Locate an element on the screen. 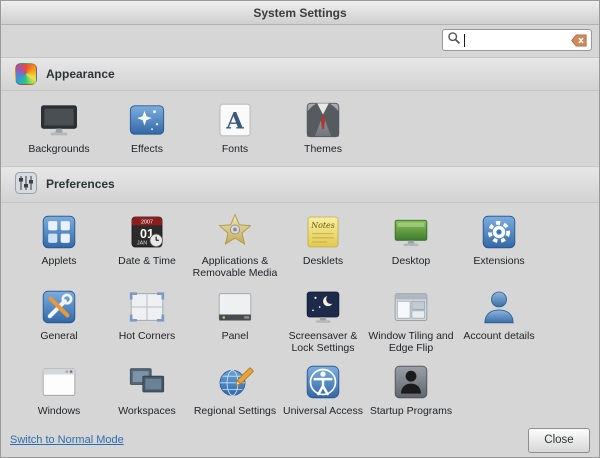 The height and width of the screenshot is (458, 600). settings-item-workspaces: Workspaces is located at coordinates (147, 390).